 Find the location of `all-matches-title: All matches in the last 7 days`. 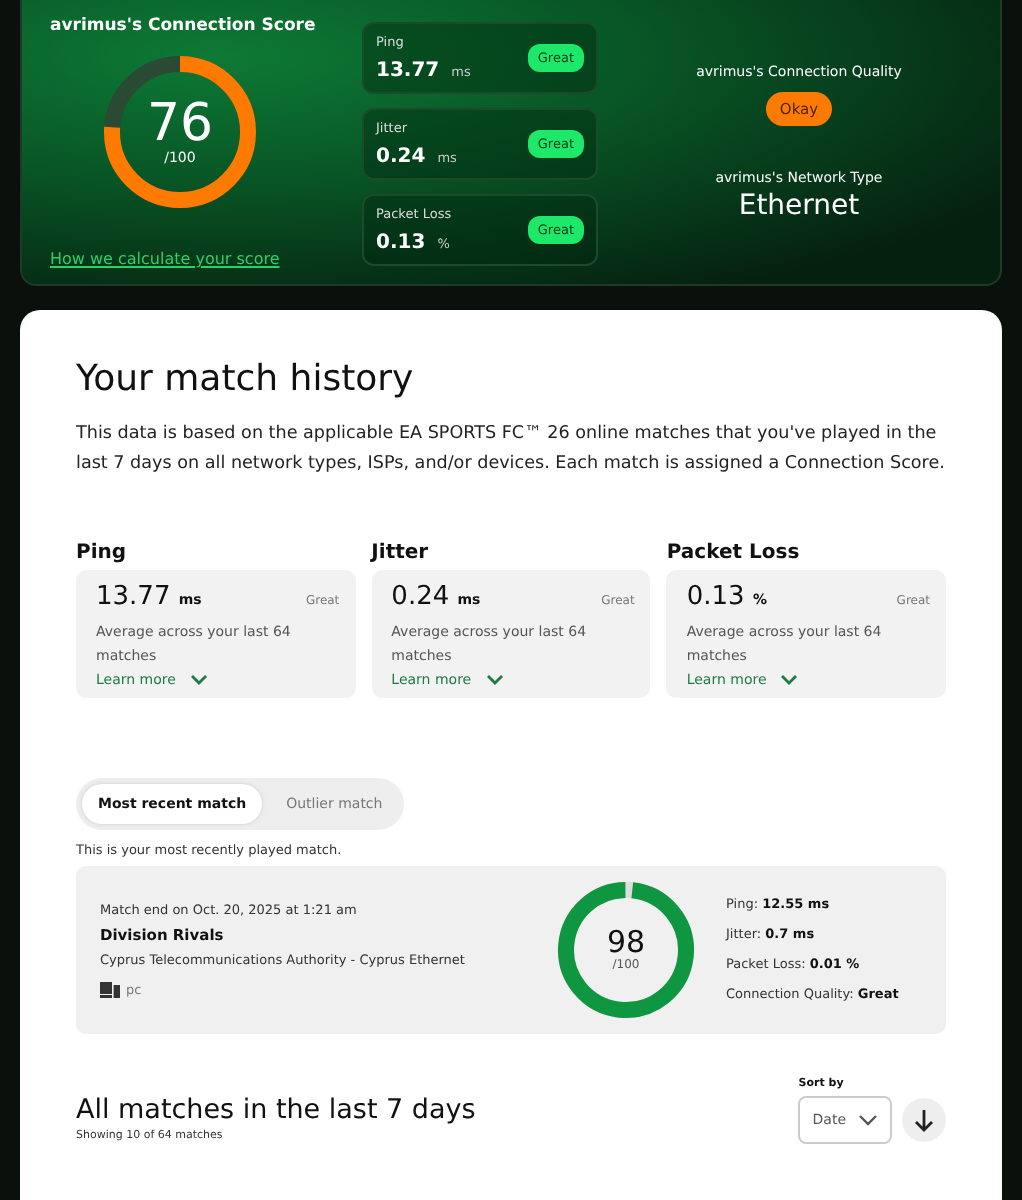

all-matches-title: All matches in the last 7 days is located at coordinates (276, 1109).